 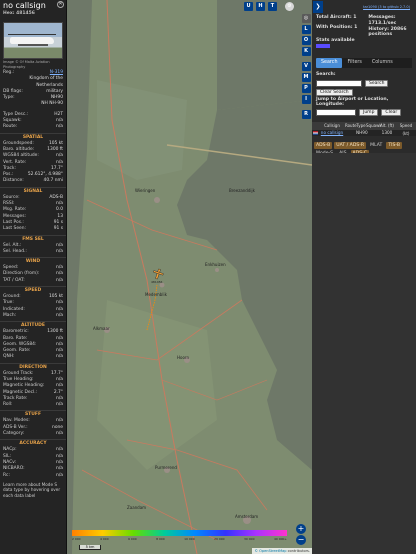 I want to click on toggle-o: O, so click(x=306, y=40).